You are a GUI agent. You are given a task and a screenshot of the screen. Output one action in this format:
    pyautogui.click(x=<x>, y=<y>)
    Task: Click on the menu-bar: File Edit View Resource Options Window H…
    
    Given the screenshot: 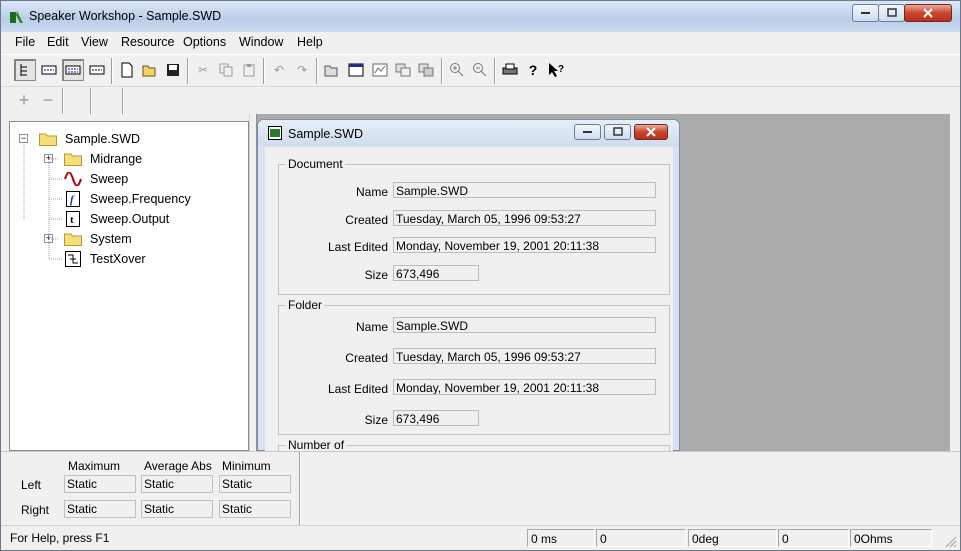 What is the action you would take?
    pyautogui.click(x=480, y=42)
    